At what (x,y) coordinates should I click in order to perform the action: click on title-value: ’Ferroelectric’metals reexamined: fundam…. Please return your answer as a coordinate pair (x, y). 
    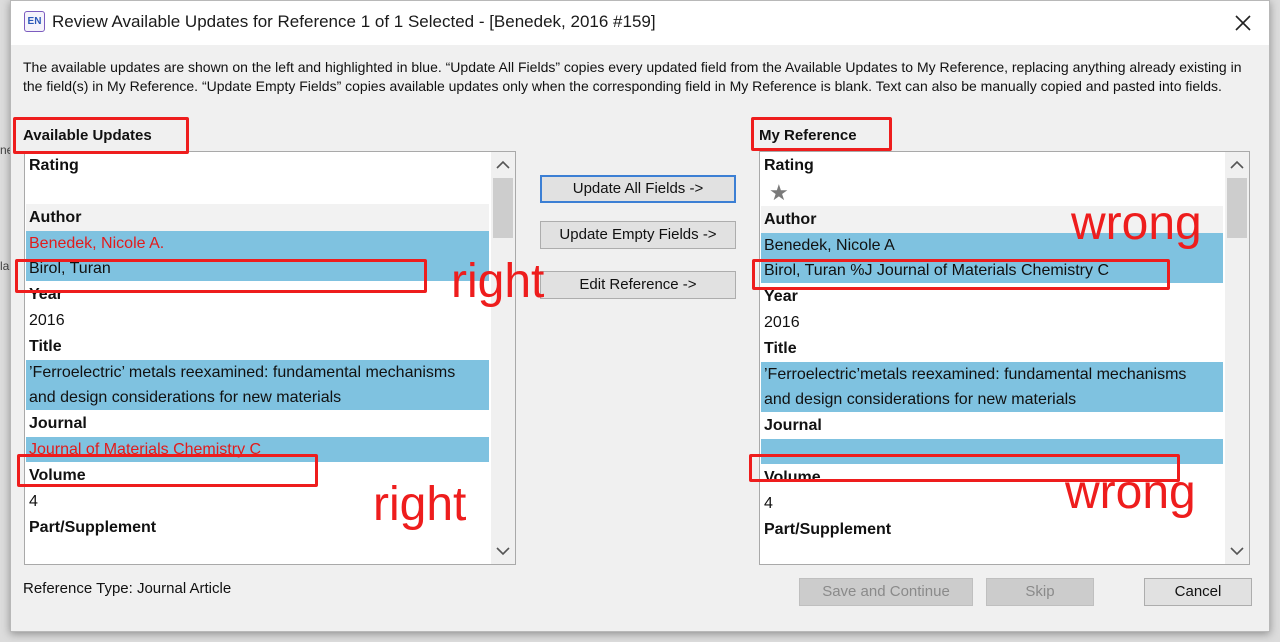
    Looking at the image, I should click on (992, 374).